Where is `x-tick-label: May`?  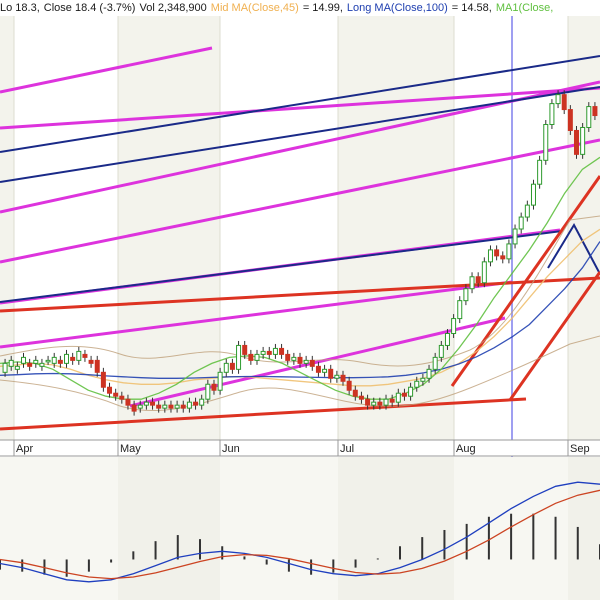
x-tick-label: May is located at coordinates (130, 449).